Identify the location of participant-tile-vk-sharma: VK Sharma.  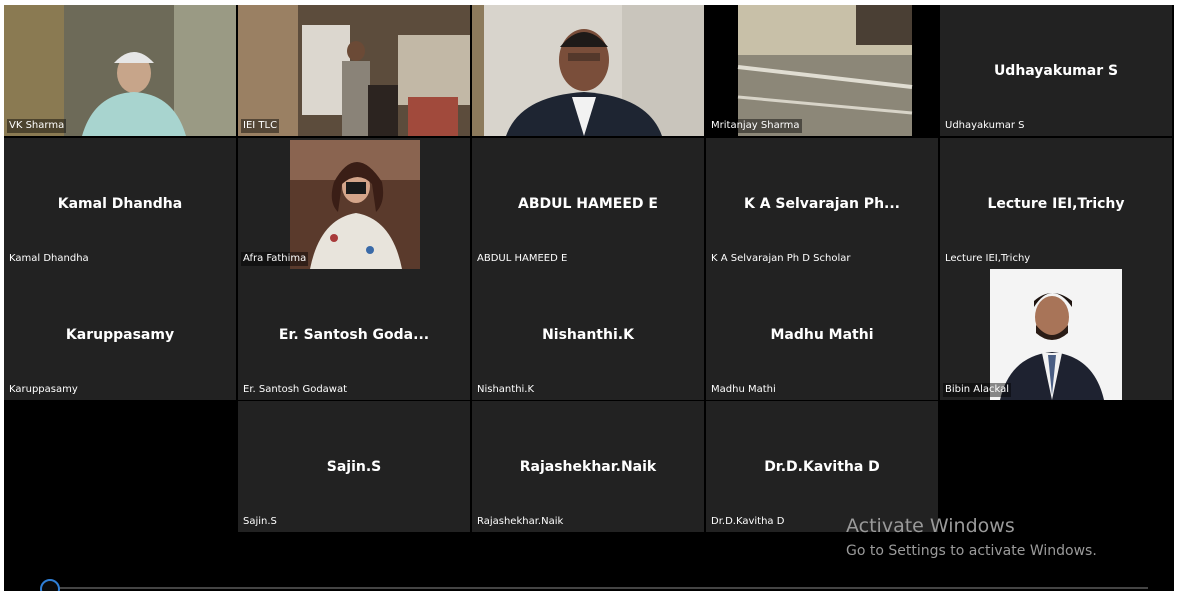
(120, 70).